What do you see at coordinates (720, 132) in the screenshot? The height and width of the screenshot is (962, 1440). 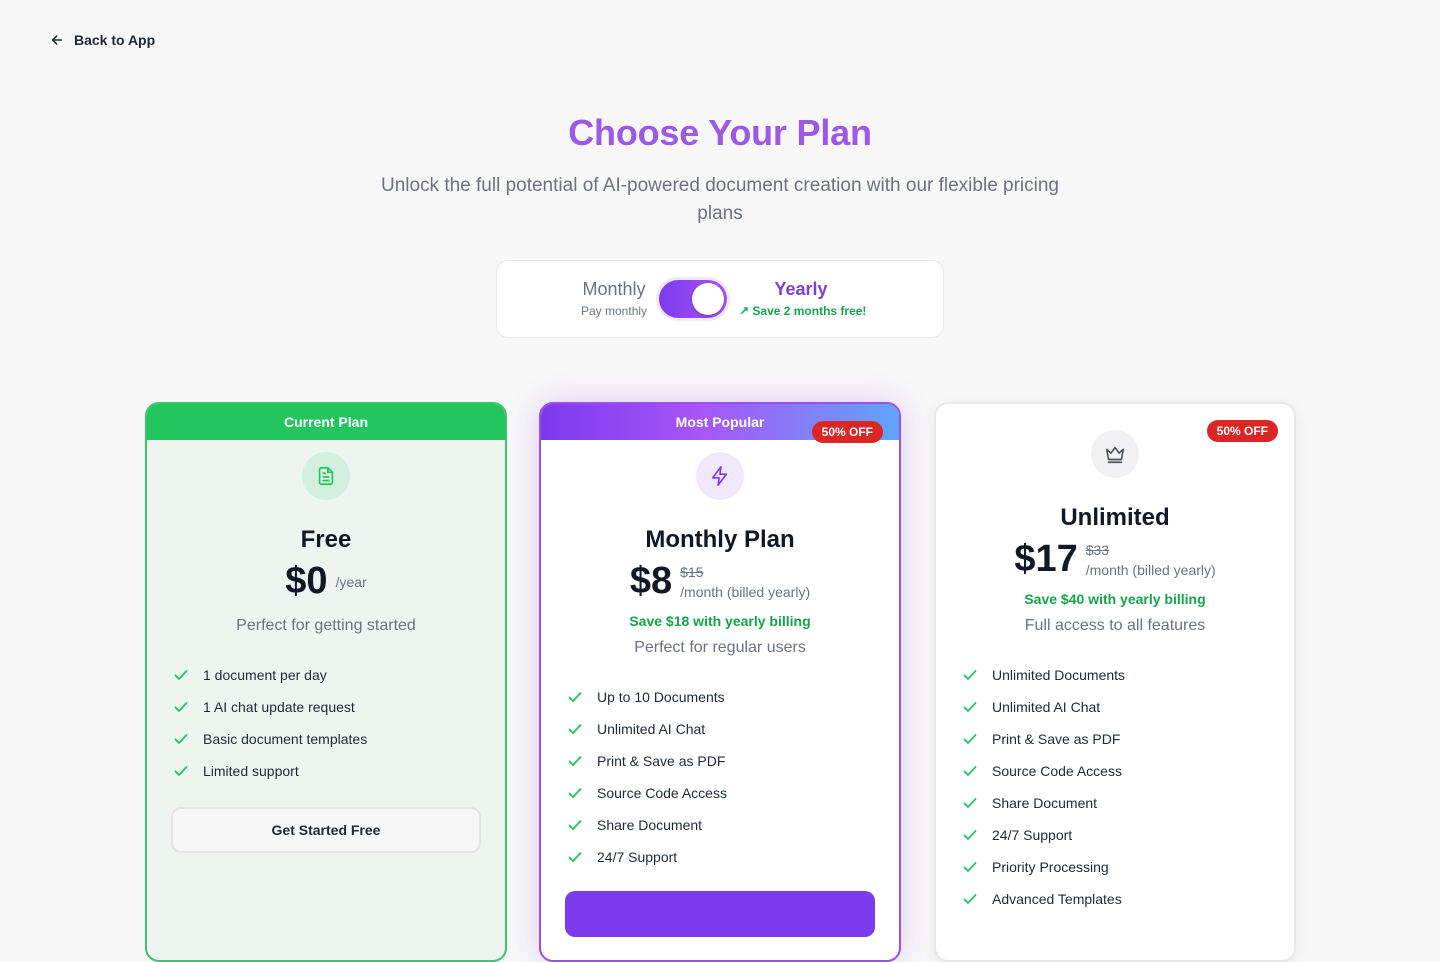 I see `page-title: Choose Your Plan` at bounding box center [720, 132].